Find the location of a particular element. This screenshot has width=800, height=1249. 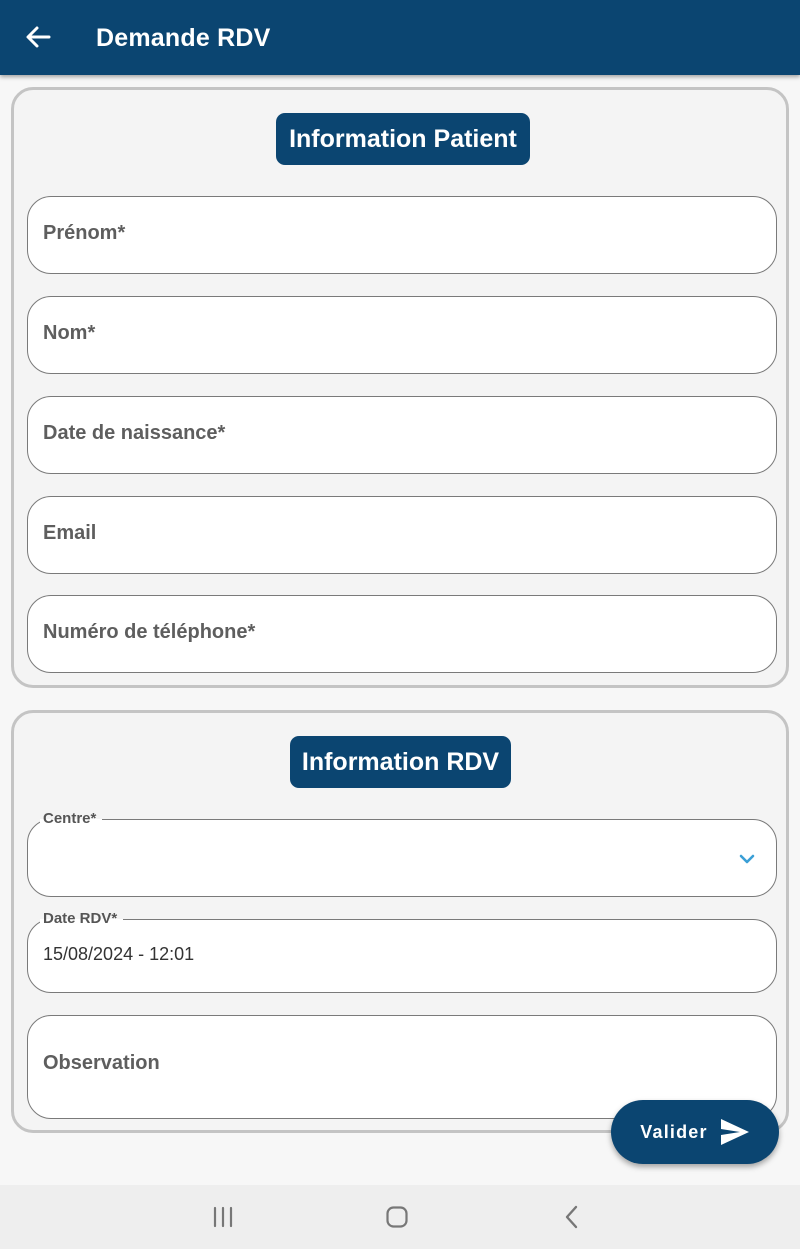

submit-button: Valider is located at coordinates (695, 1132).